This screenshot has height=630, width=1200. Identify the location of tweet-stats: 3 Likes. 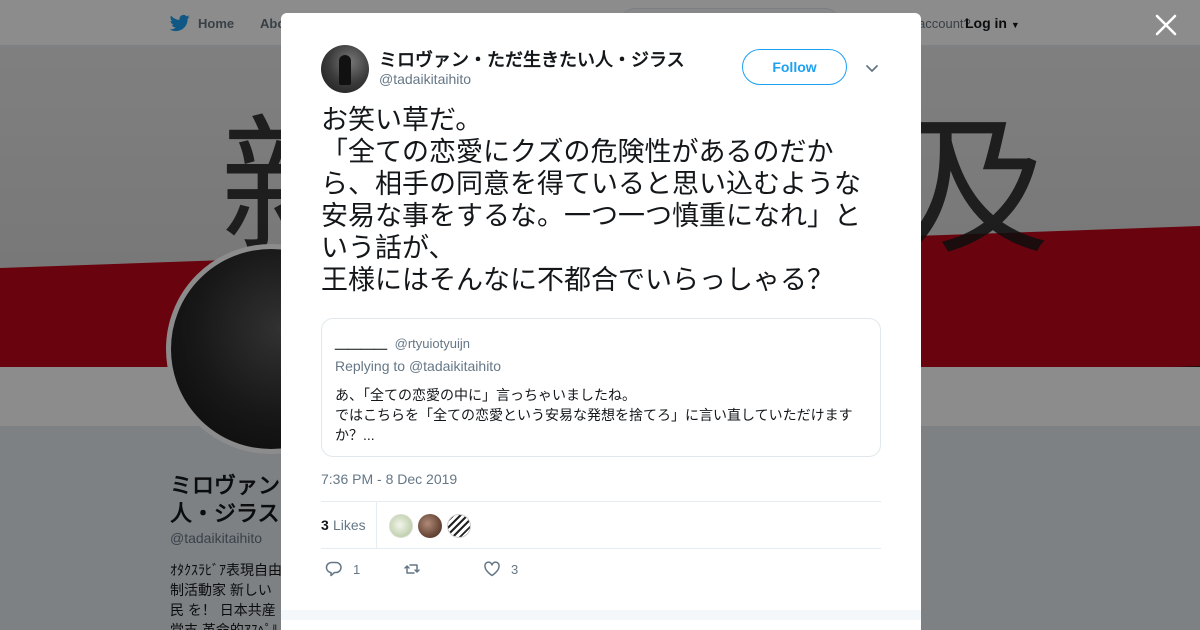
(601, 525).